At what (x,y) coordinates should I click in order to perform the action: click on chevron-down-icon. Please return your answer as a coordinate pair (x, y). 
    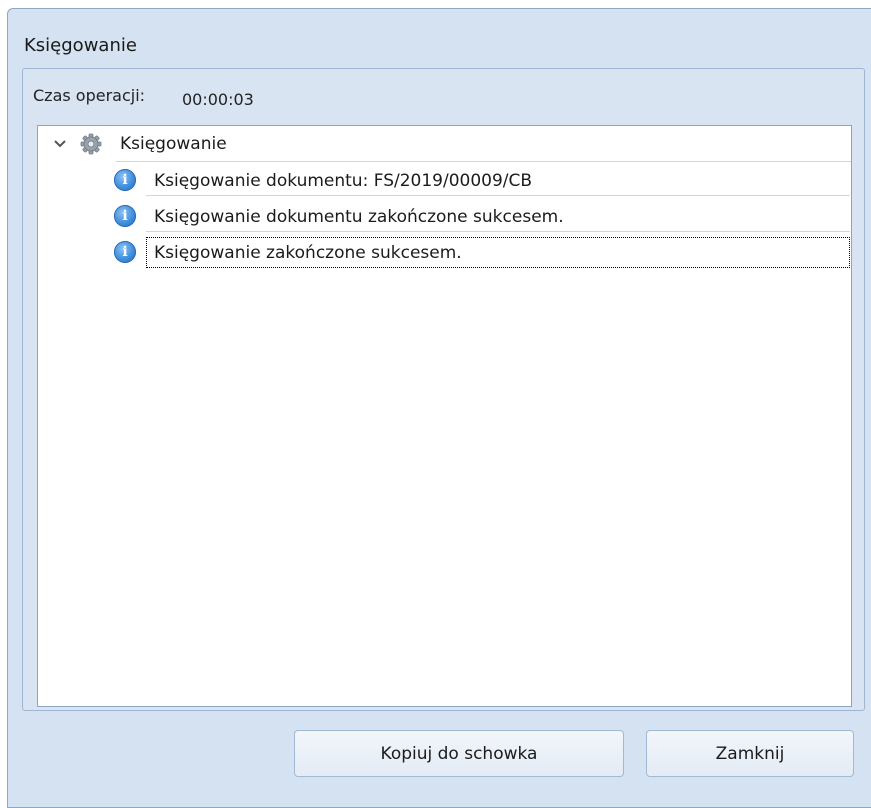
    Looking at the image, I should click on (60, 144).